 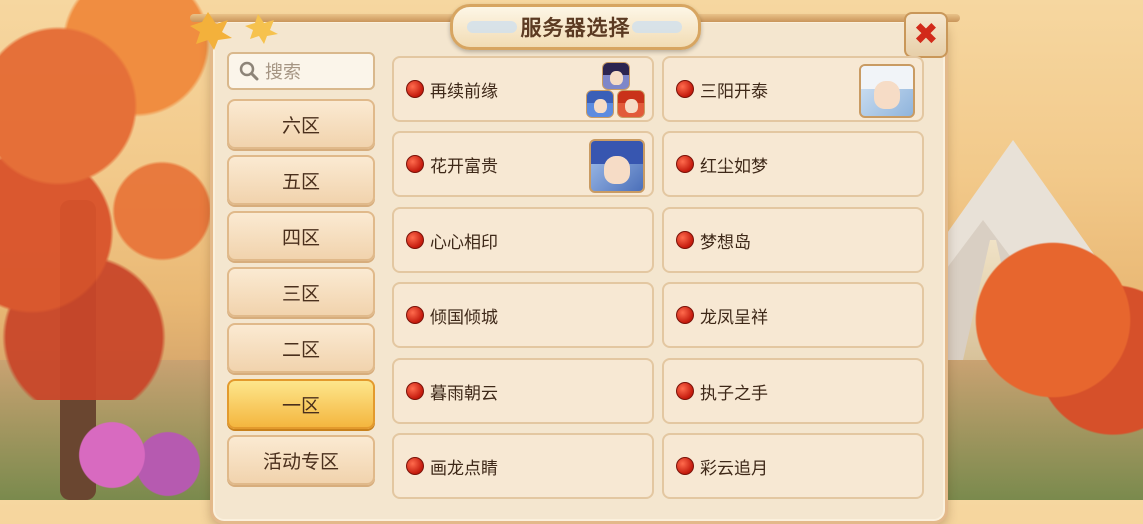 I want to click on search-input: 搜索, so click(x=301, y=71).